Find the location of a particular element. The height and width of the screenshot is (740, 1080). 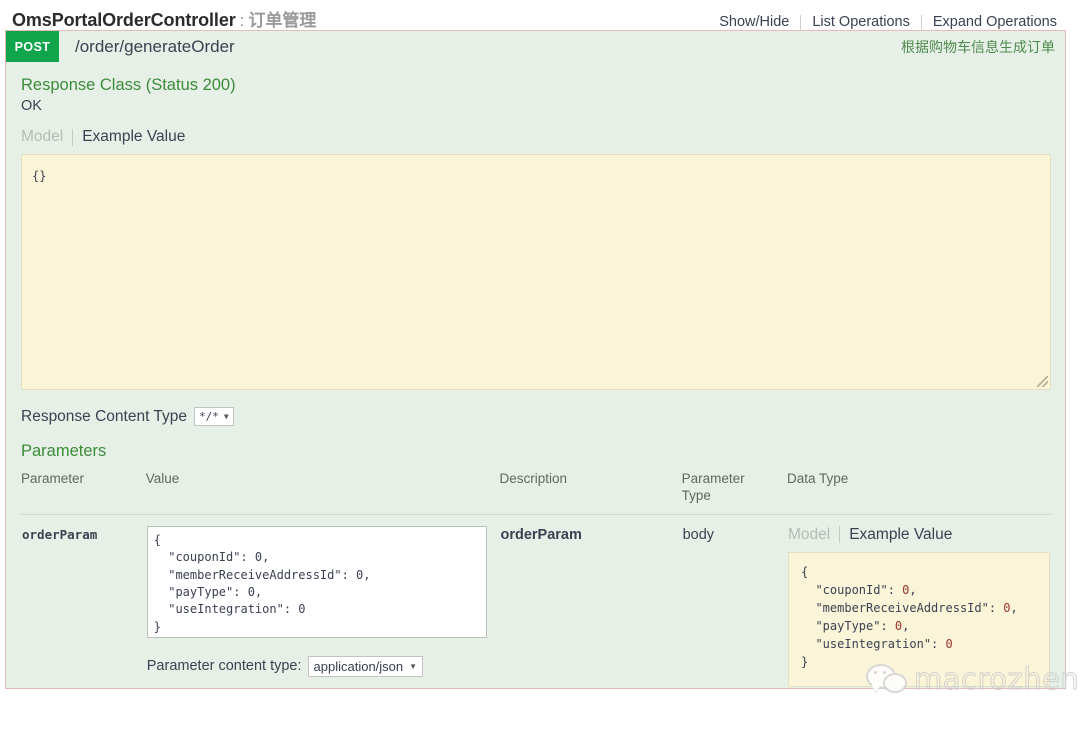

response-content-type-row: Response Content Type */* ▼ is located at coordinates (536, 416).